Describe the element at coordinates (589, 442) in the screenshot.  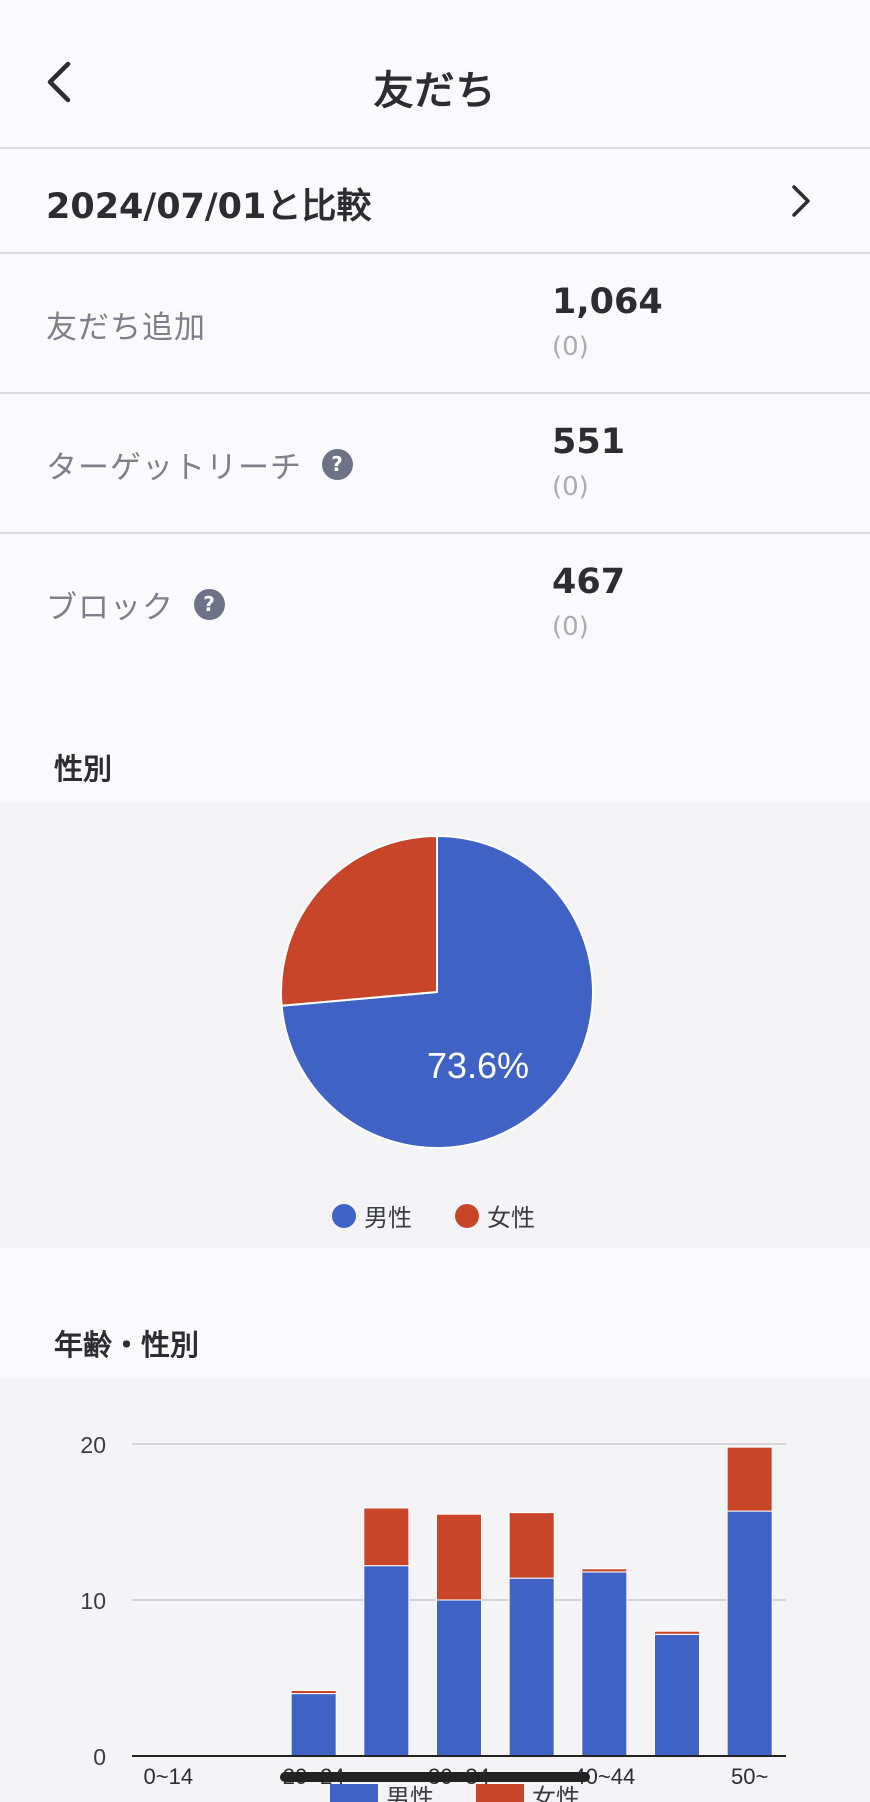
I see `stat-value: 551` at that location.